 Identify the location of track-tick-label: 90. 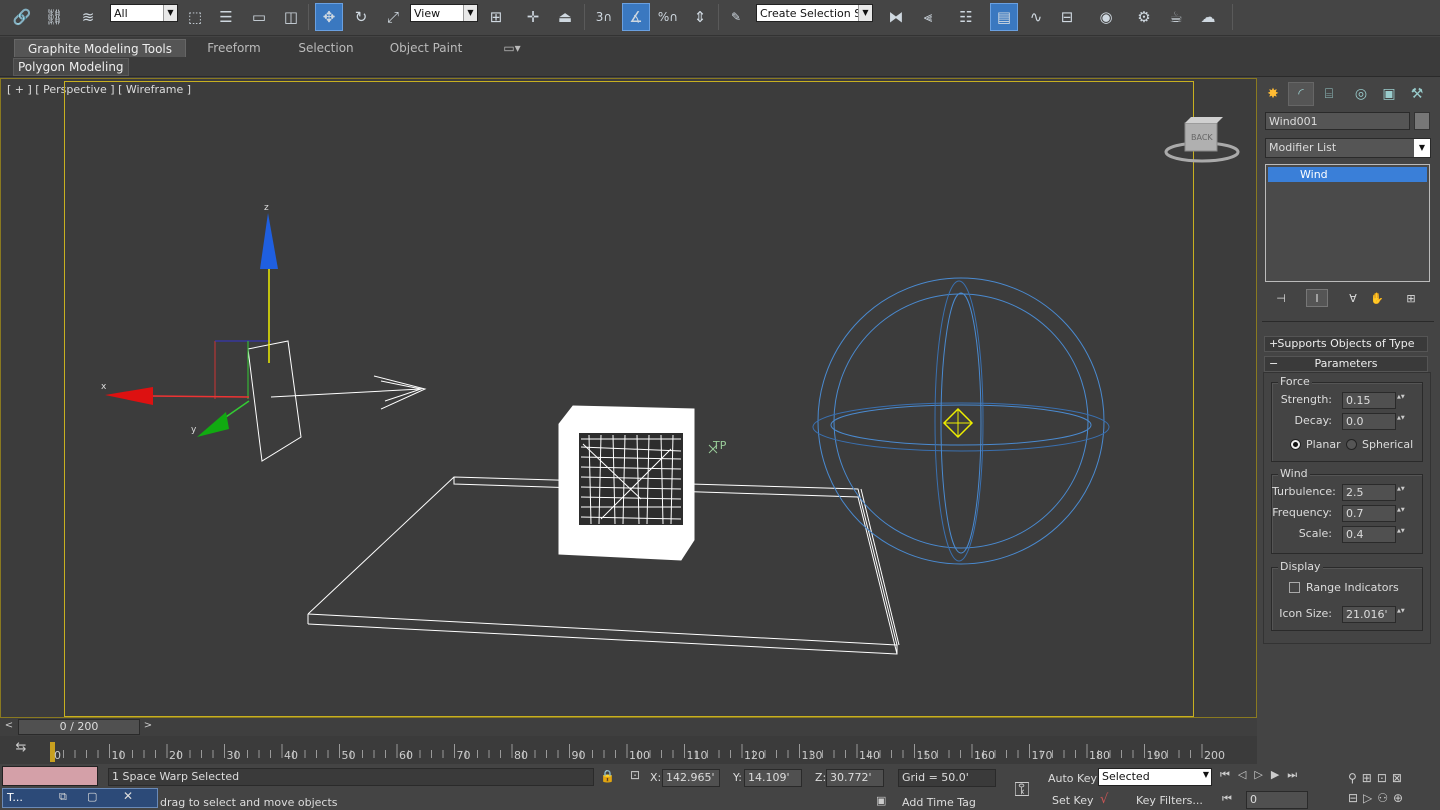
(578, 755).